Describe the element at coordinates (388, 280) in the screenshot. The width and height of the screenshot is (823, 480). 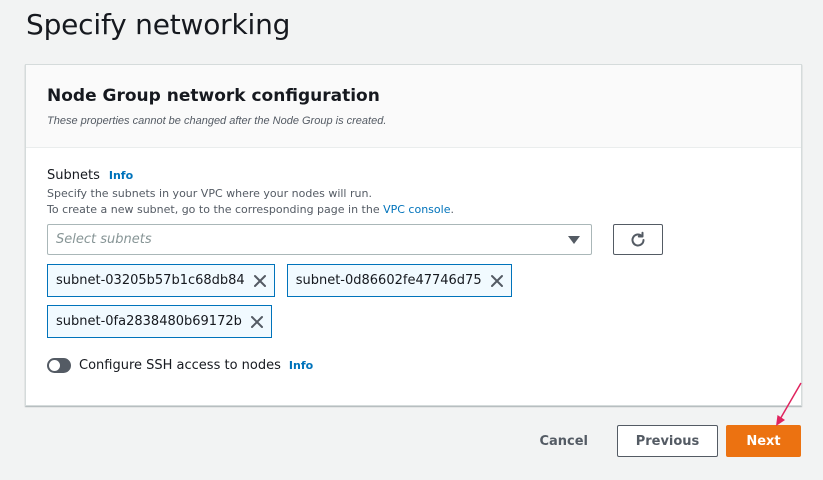
I see `subnet-token-label: subnet-0d86602fe47746d75` at that location.